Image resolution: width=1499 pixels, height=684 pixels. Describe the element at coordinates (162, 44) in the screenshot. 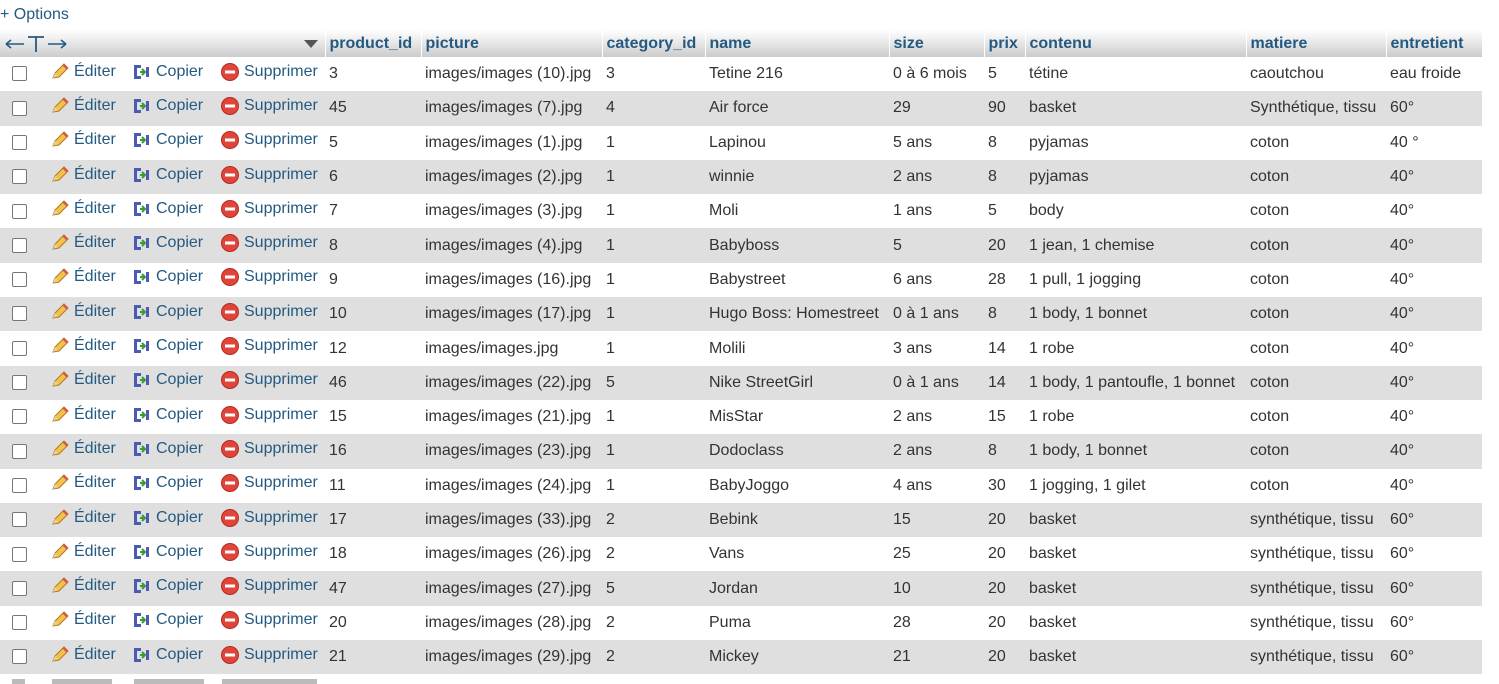

I see `column-expand-arrows-icon` at that location.